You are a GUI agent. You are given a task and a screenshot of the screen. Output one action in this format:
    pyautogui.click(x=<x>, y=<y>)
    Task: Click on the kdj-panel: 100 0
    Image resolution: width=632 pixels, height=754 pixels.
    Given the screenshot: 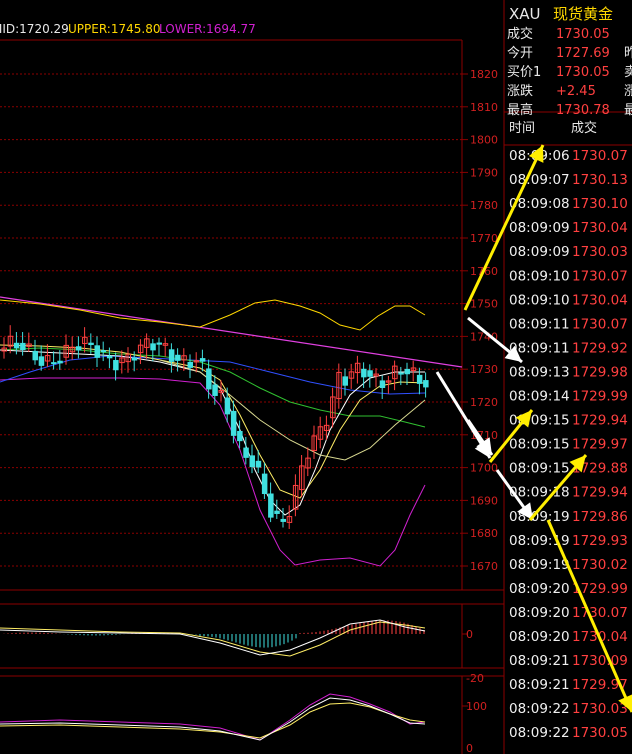 What is the action you would take?
    pyautogui.click(x=243, y=723)
    